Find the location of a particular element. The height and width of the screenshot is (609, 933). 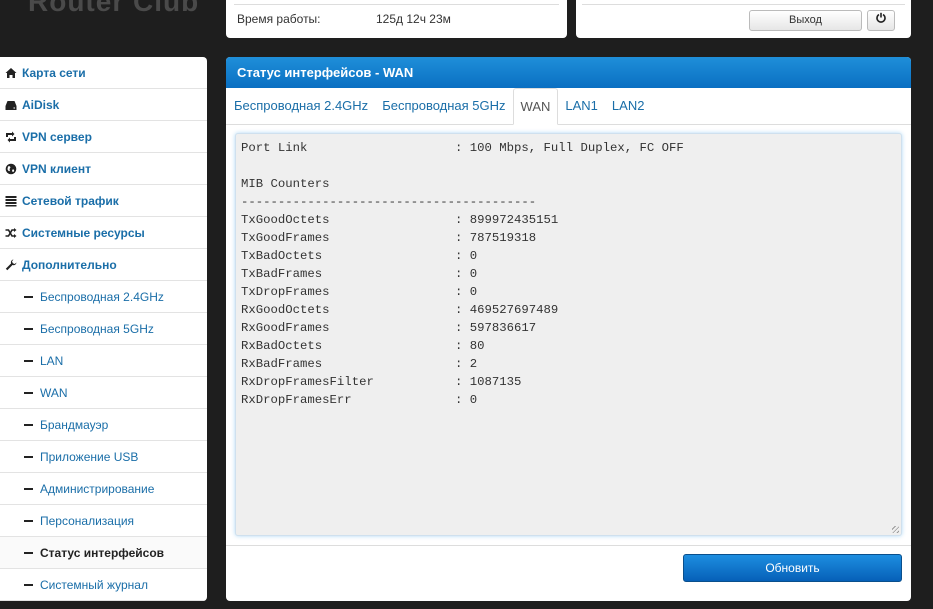

wrench-icon is located at coordinates (11, 265).